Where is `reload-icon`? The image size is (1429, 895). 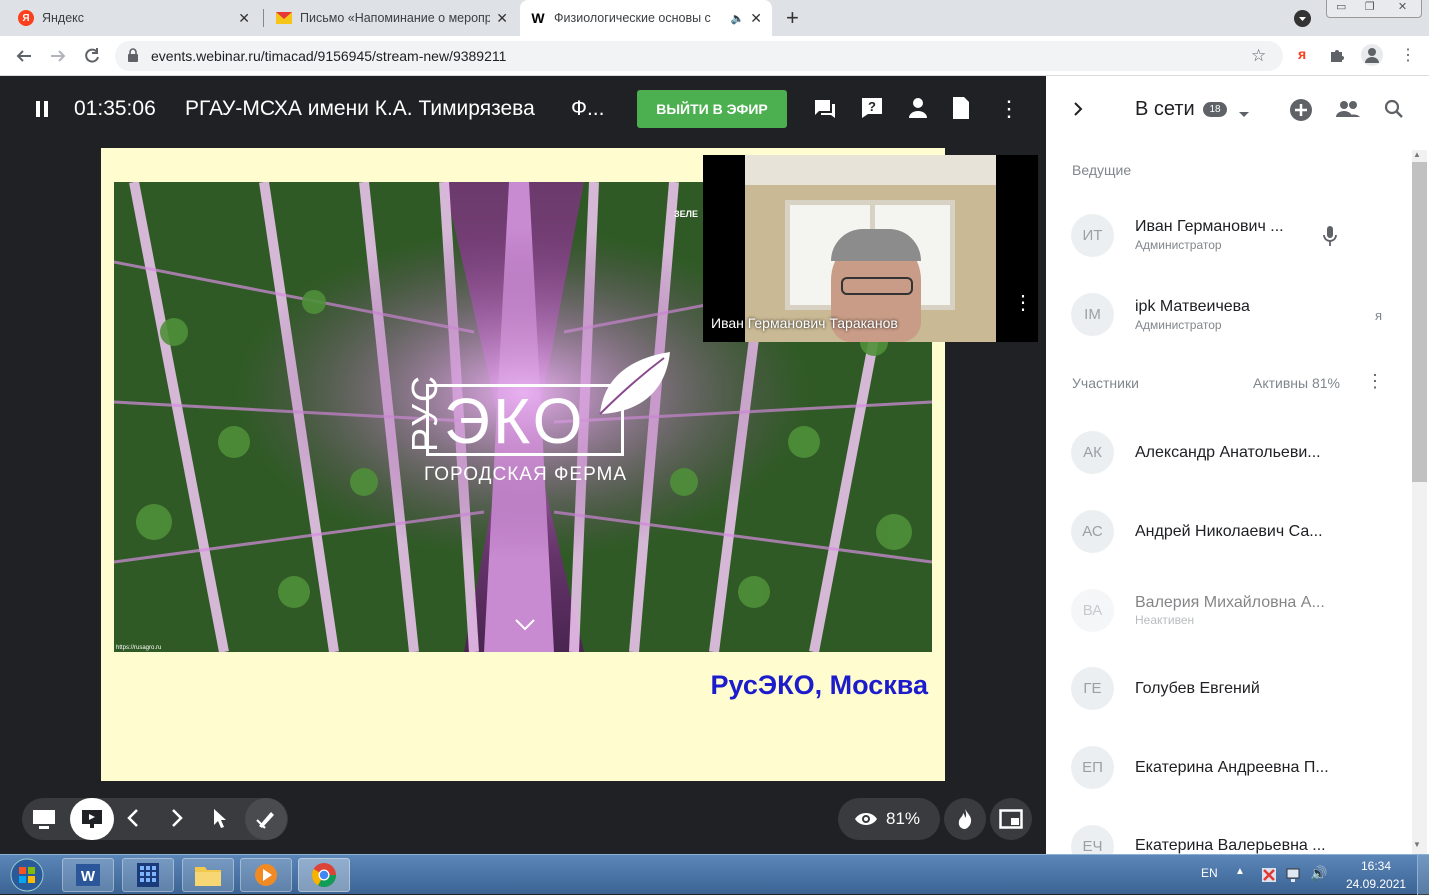 reload-icon is located at coordinates (92, 56).